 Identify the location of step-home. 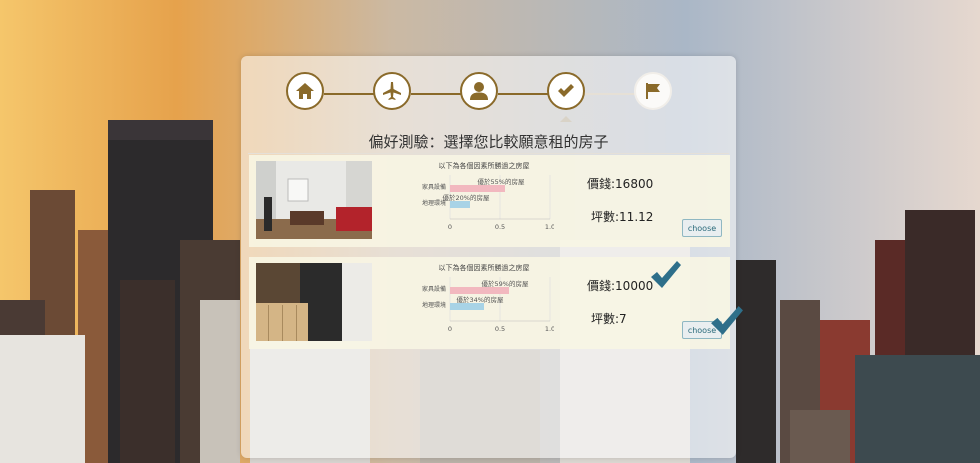
(305, 91).